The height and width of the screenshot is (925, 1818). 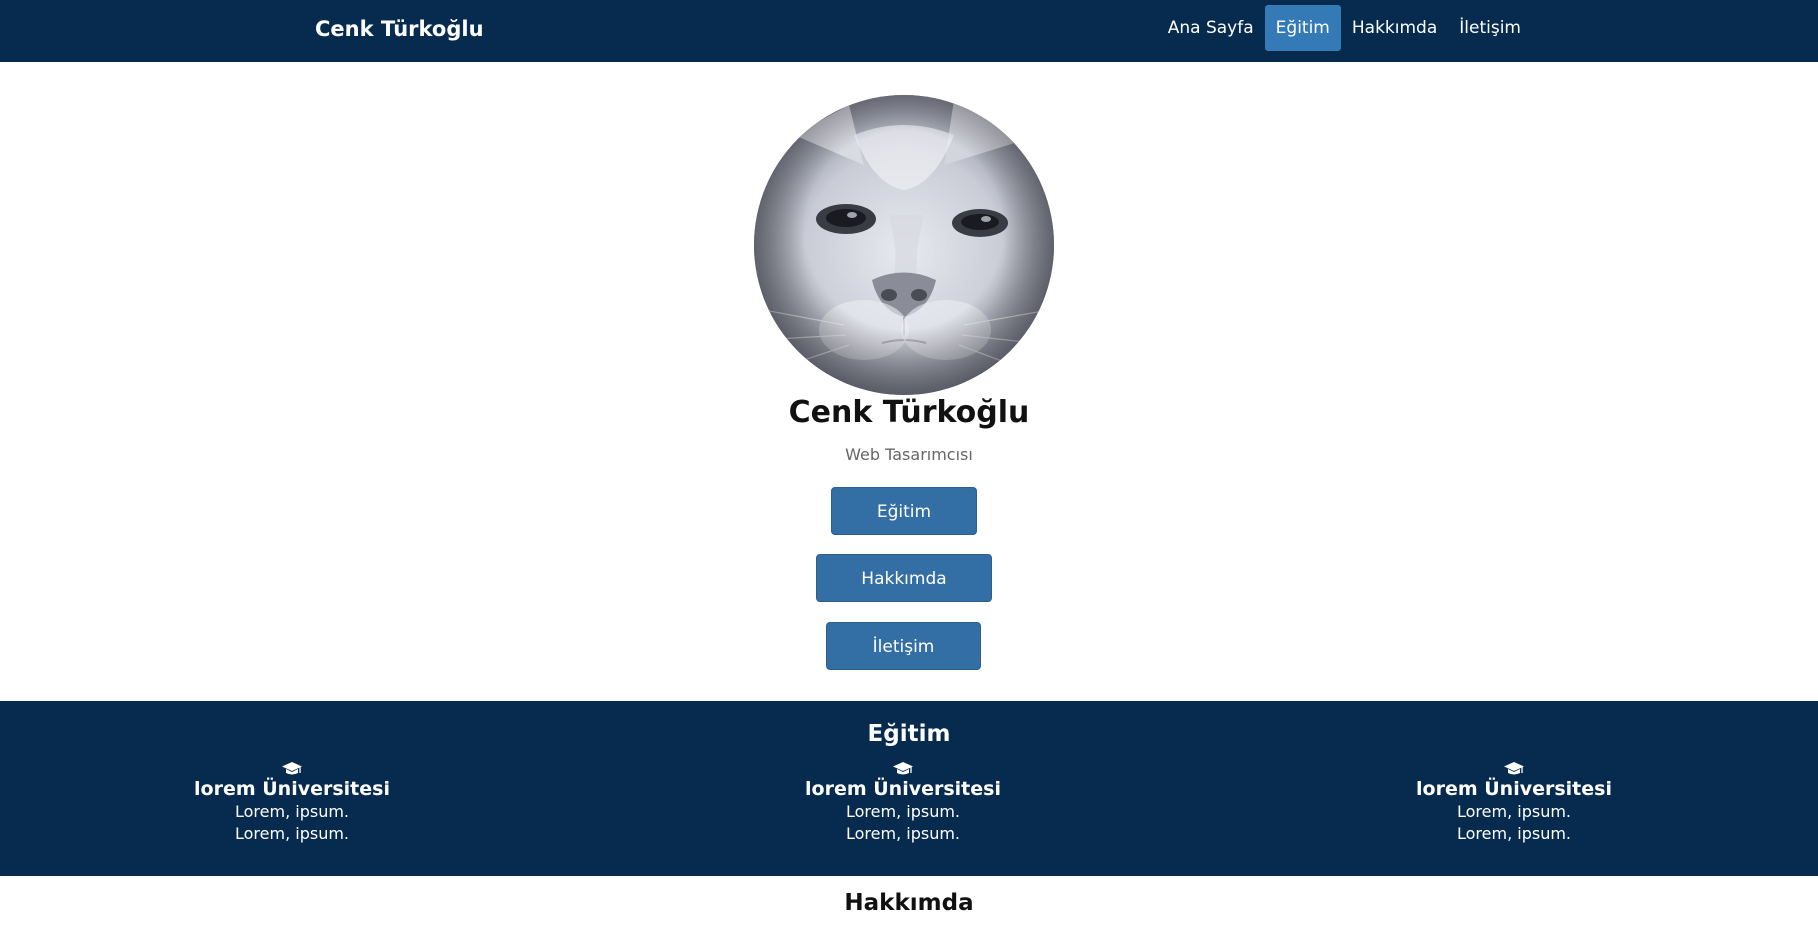 What do you see at coordinates (904, 511) in the screenshot?
I see `egitim-button: Eğitim` at bounding box center [904, 511].